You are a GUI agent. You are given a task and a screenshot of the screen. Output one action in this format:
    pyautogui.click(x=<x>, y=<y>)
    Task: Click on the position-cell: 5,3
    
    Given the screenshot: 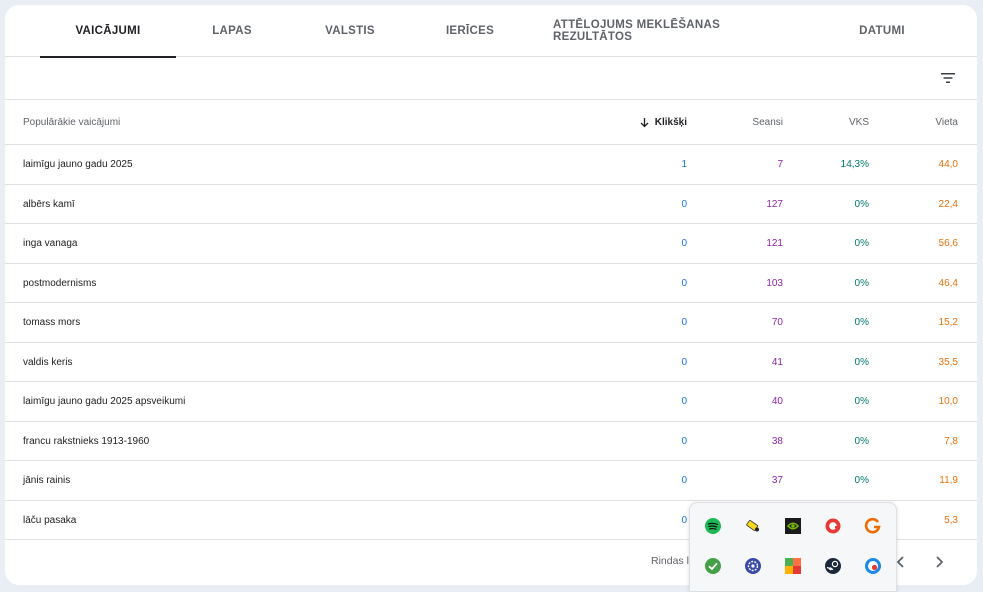 What is the action you would take?
    pyautogui.click(x=951, y=520)
    